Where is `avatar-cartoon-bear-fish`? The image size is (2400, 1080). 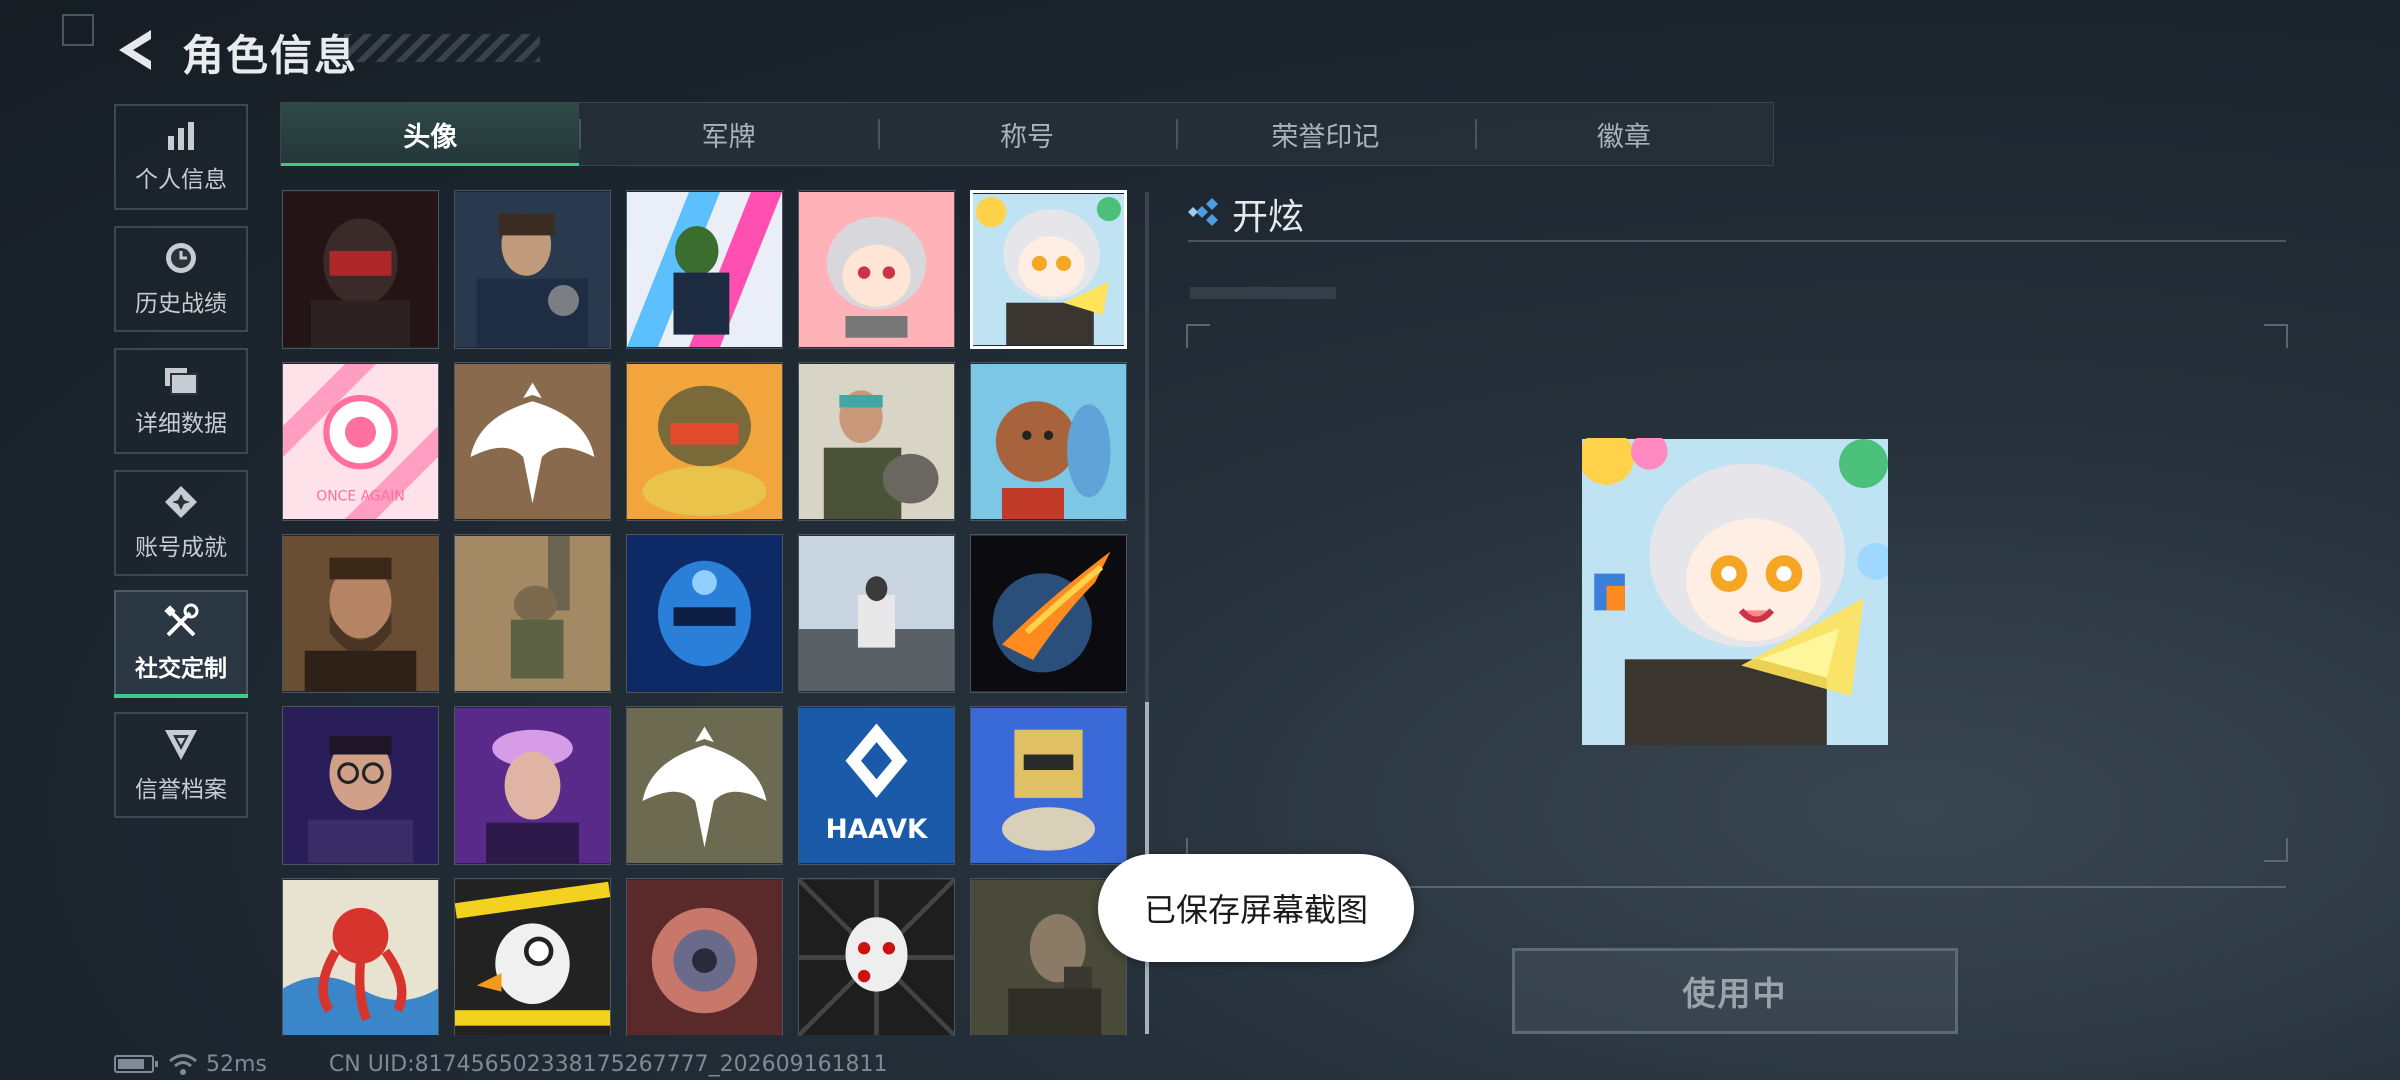
avatar-cartoon-bear-fish is located at coordinates (1048, 441).